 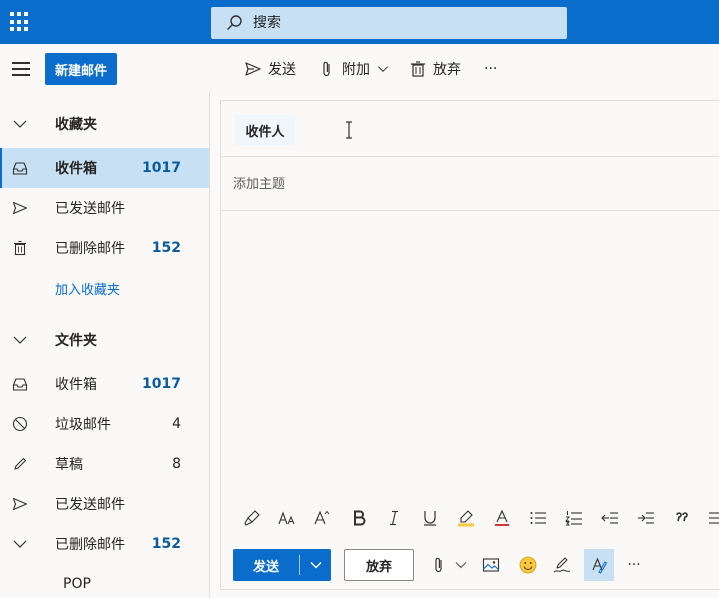 I want to click on italic-button, so click(x=394, y=518).